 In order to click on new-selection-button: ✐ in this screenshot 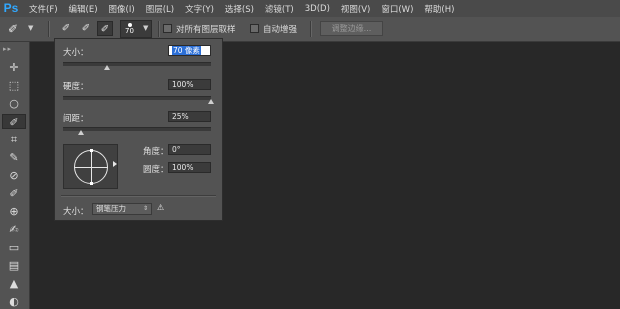, I will do `click(66, 28)`.